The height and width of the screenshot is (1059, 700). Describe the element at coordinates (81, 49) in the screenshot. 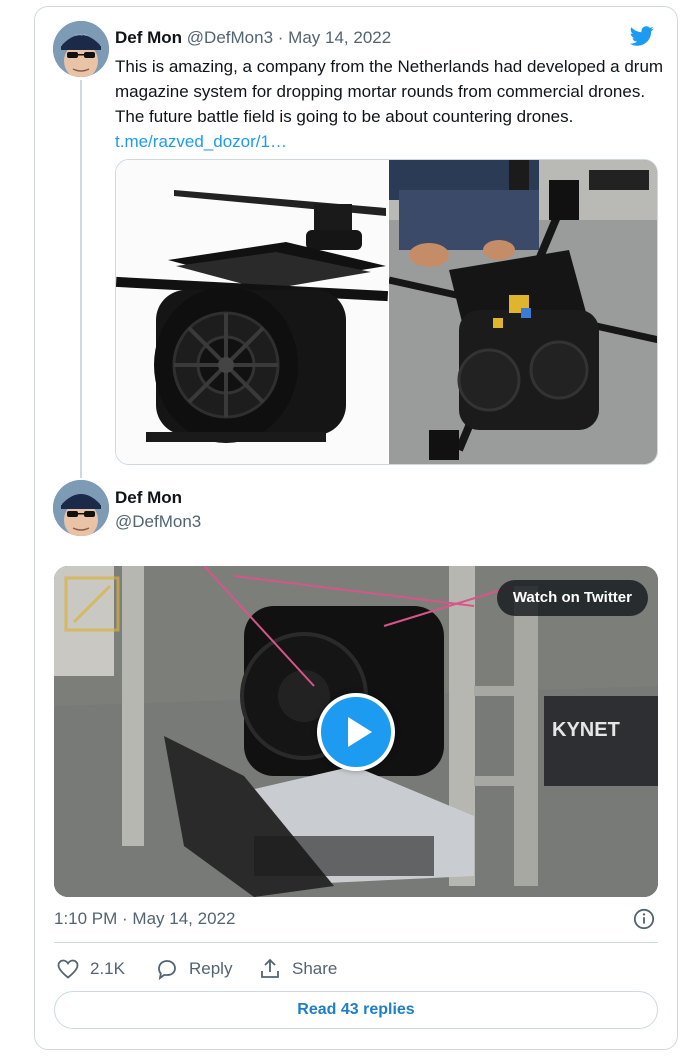

I see `avatar: ~~~` at that location.